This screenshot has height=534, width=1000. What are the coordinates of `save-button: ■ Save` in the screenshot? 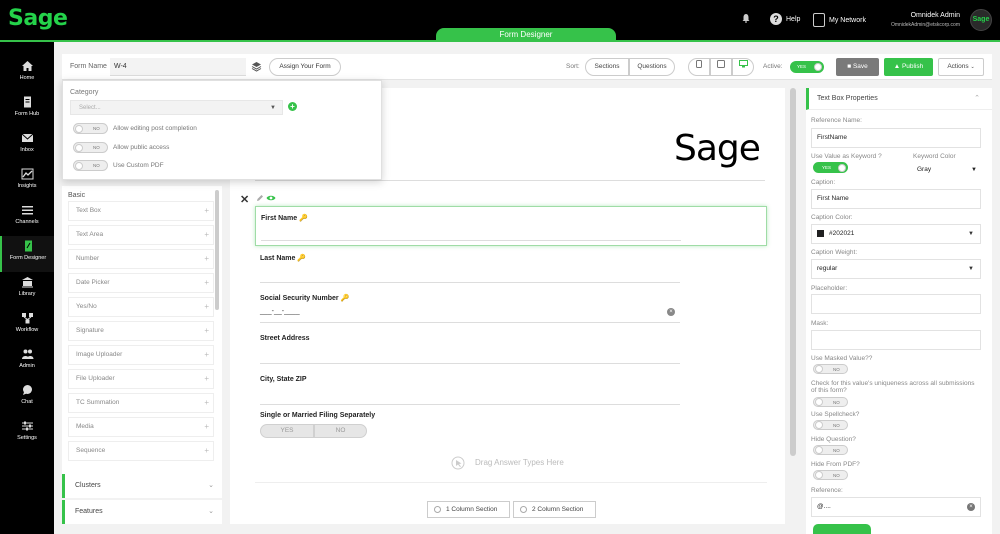 It's located at (857, 67).